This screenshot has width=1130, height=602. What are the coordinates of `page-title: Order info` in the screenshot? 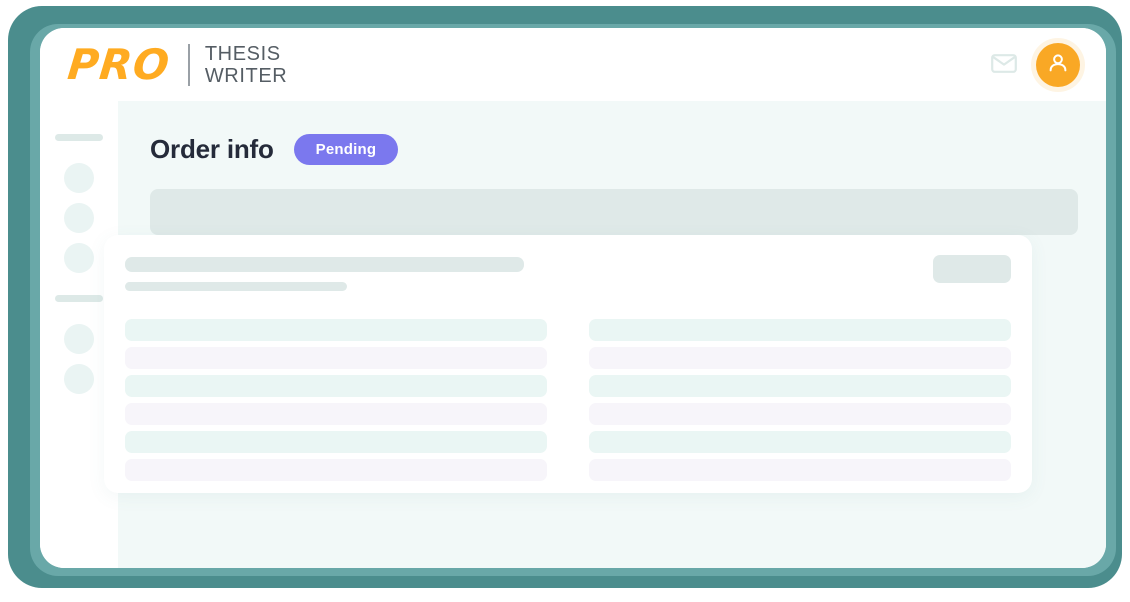 It's located at (212, 148).